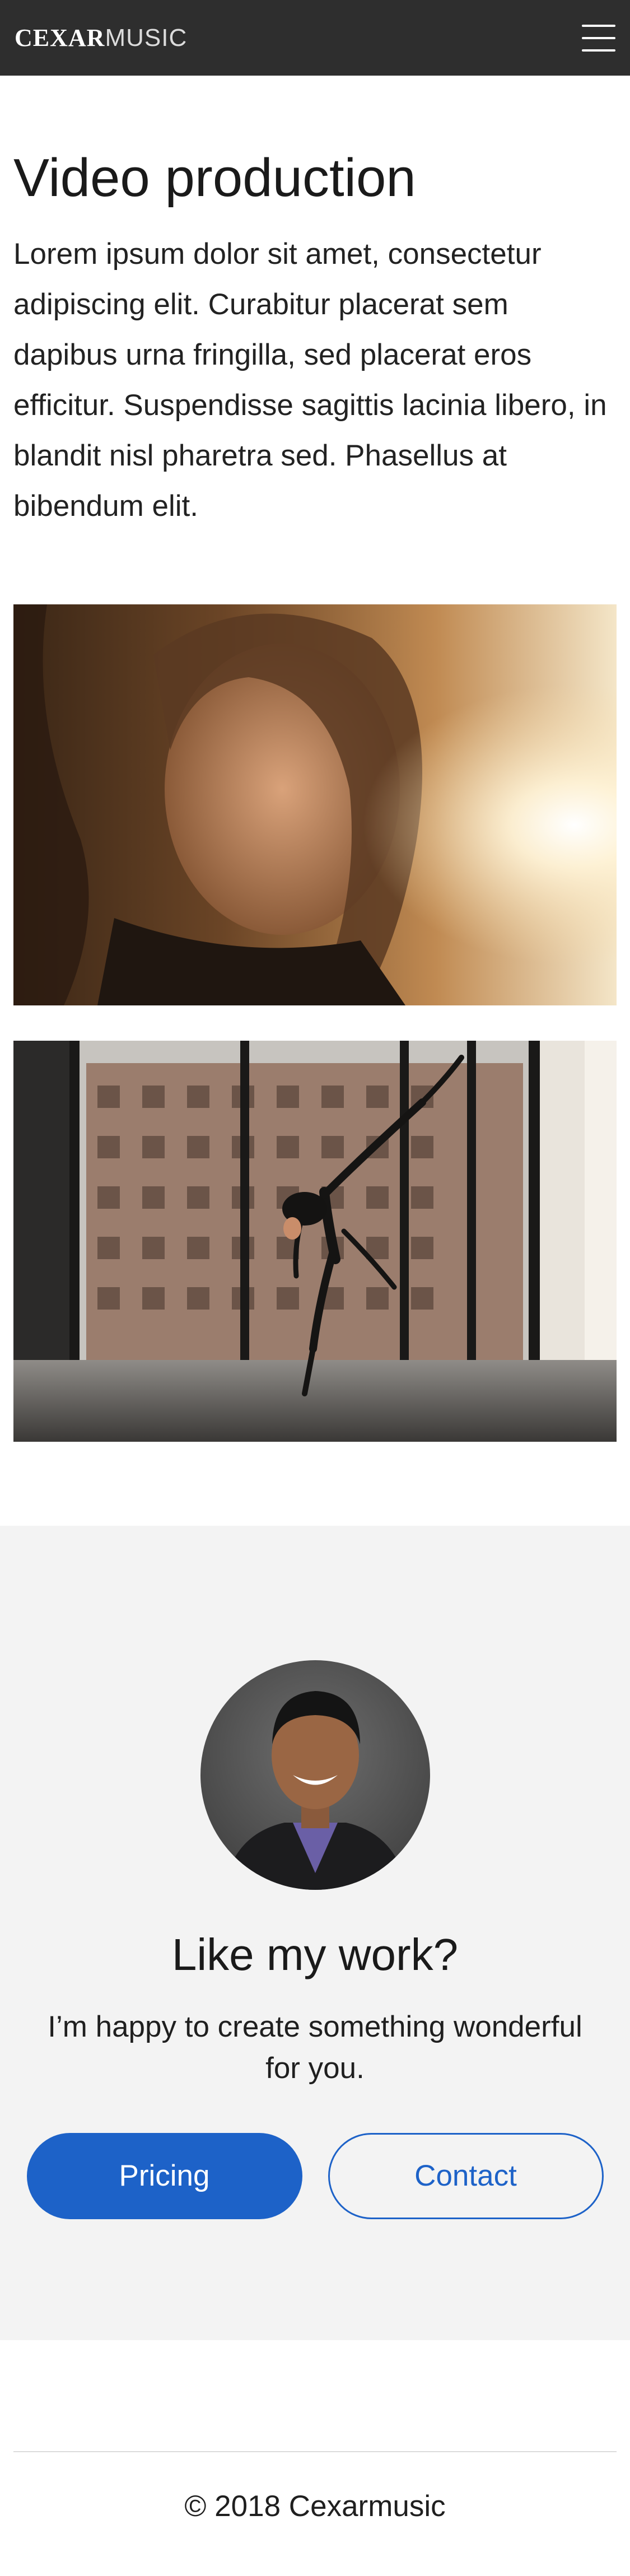  I want to click on brand-logo: CEXARMUSIC, so click(101, 38).